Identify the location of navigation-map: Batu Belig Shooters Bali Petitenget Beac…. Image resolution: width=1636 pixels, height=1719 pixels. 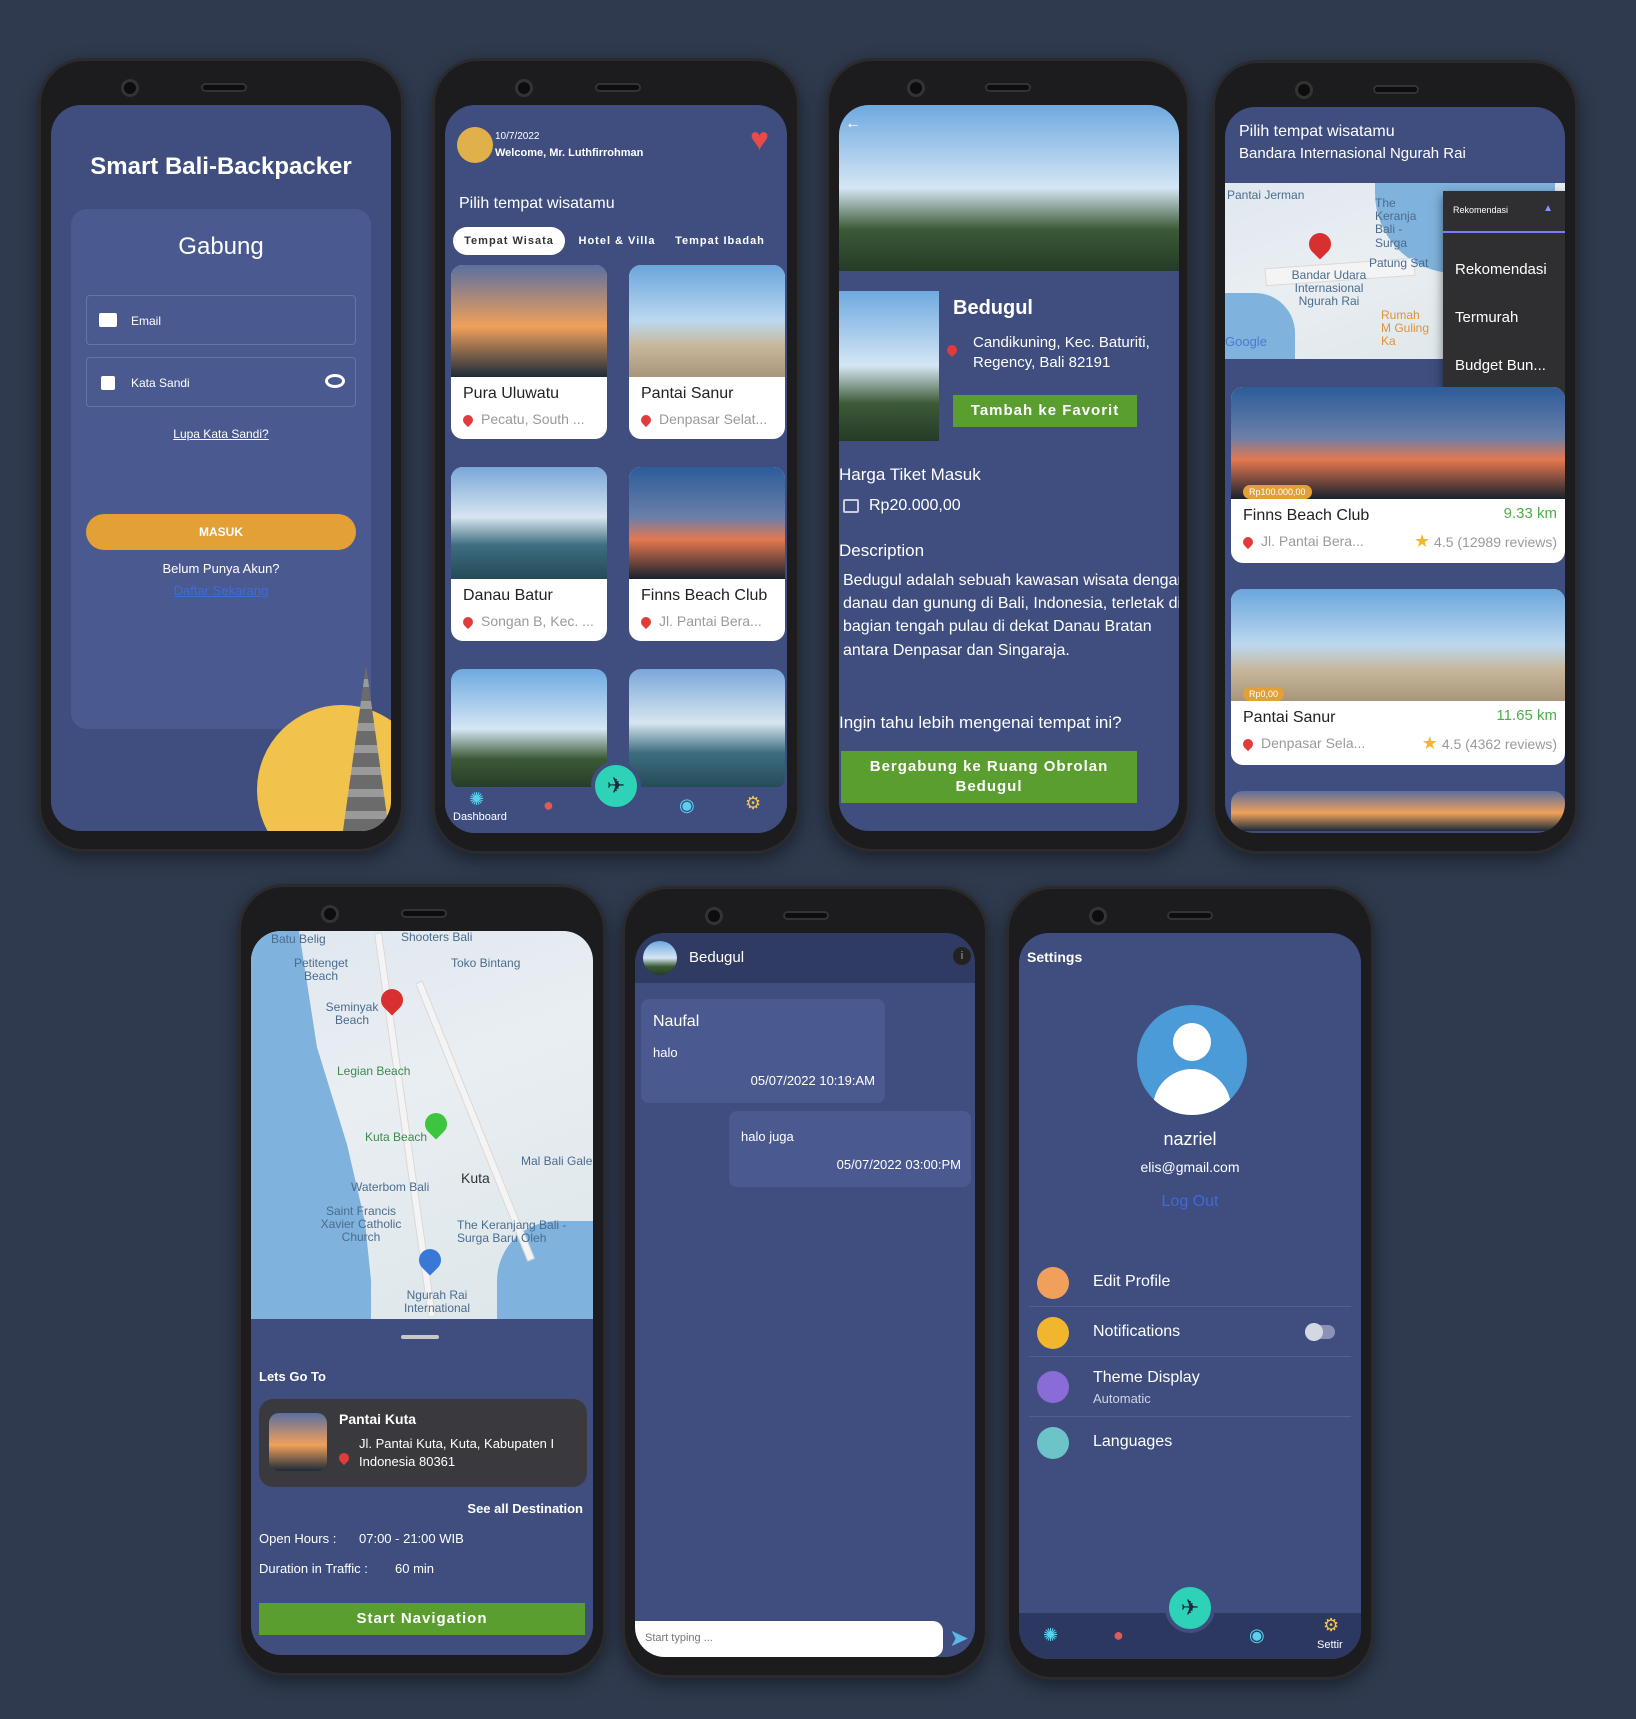
(422, 1125).